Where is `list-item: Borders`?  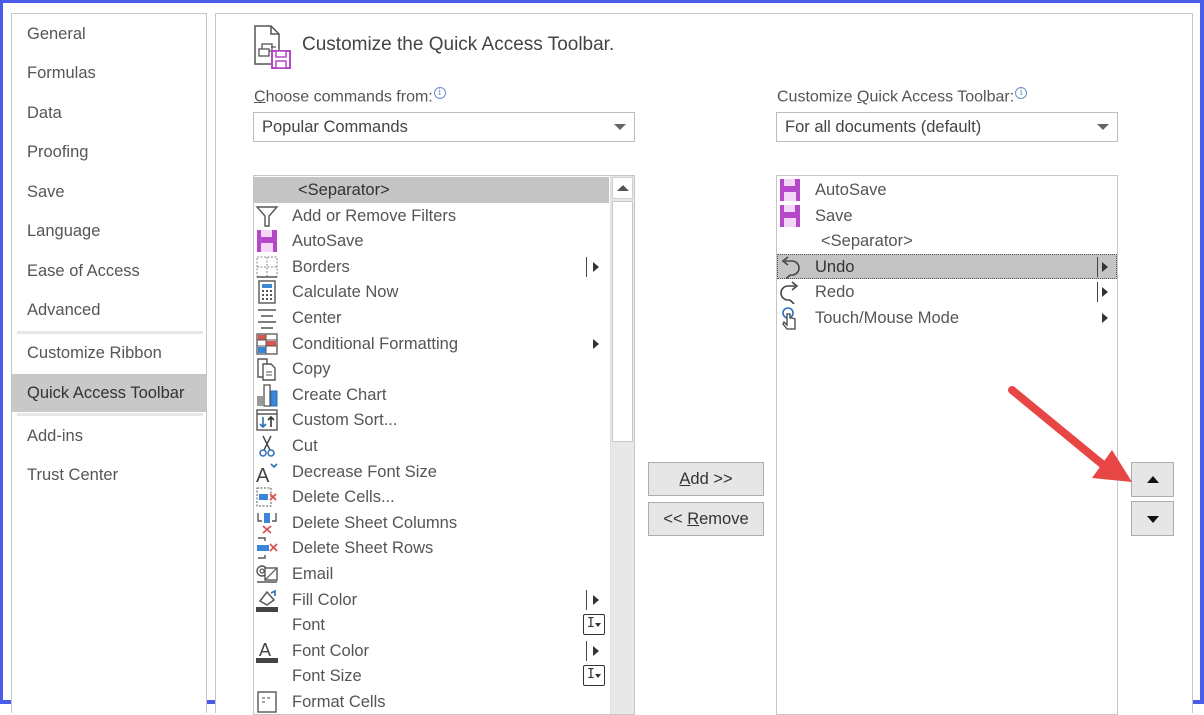
list-item: Borders is located at coordinates (431, 267).